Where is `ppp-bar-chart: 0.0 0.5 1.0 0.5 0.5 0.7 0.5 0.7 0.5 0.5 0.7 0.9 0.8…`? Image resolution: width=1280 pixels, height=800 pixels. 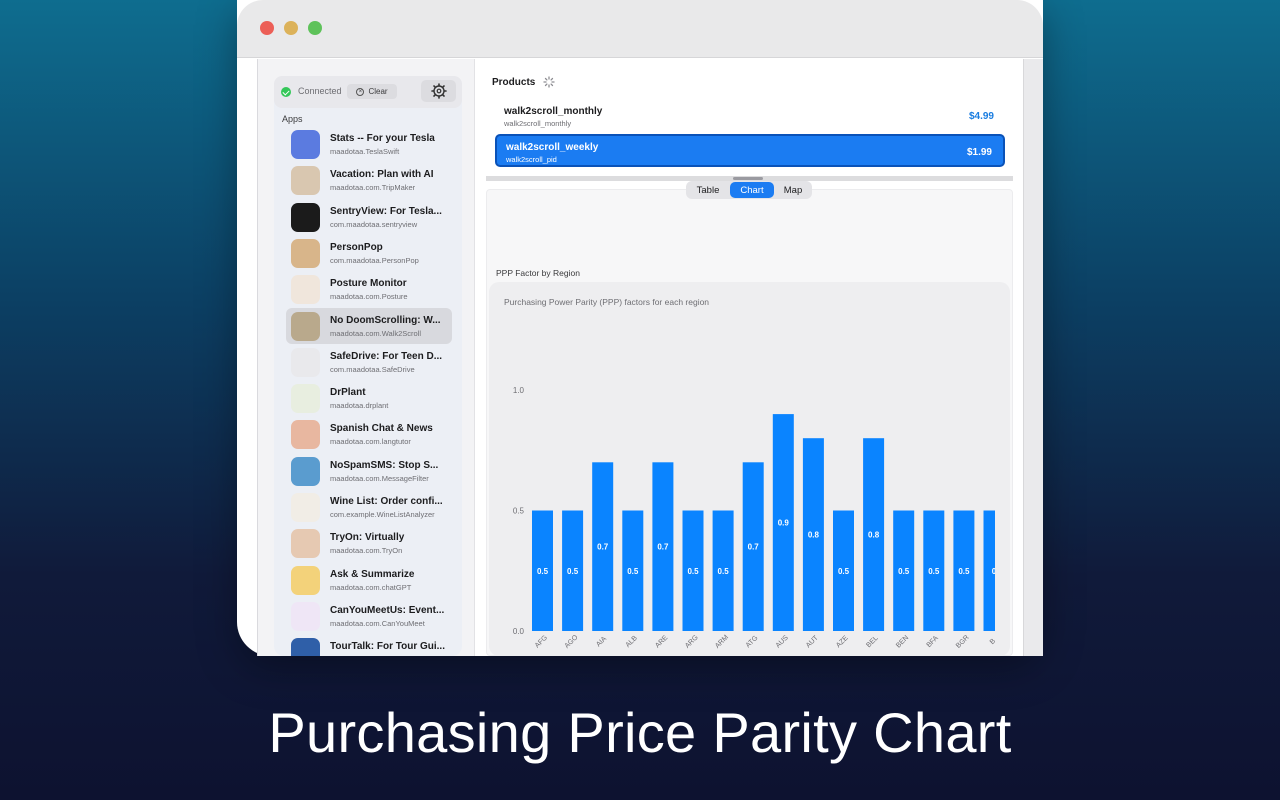 ppp-bar-chart: 0.0 0.5 1.0 0.5 0.5 0.7 0.5 0.7 0.5 0.5 0.7 0.9 0.8… is located at coordinates (755, 518).